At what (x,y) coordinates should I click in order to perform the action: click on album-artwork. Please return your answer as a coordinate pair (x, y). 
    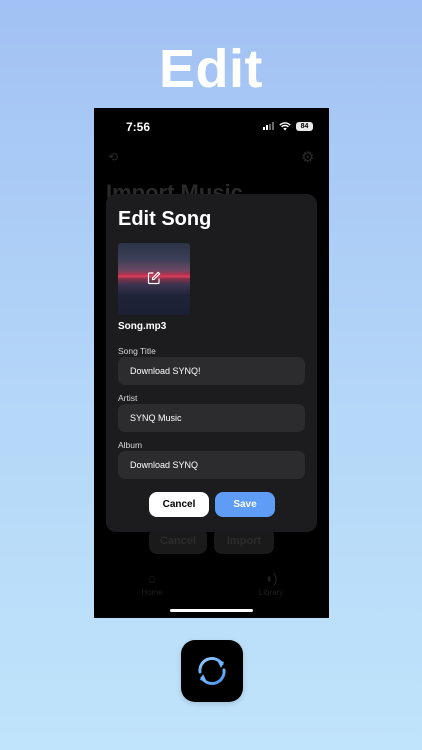
    Looking at the image, I should click on (154, 279).